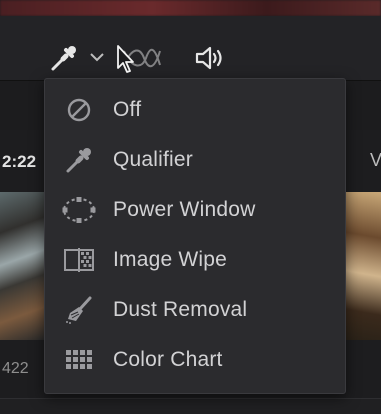  Describe the element at coordinates (127, 60) in the screenshot. I see `mouse-cursor-icon` at that location.